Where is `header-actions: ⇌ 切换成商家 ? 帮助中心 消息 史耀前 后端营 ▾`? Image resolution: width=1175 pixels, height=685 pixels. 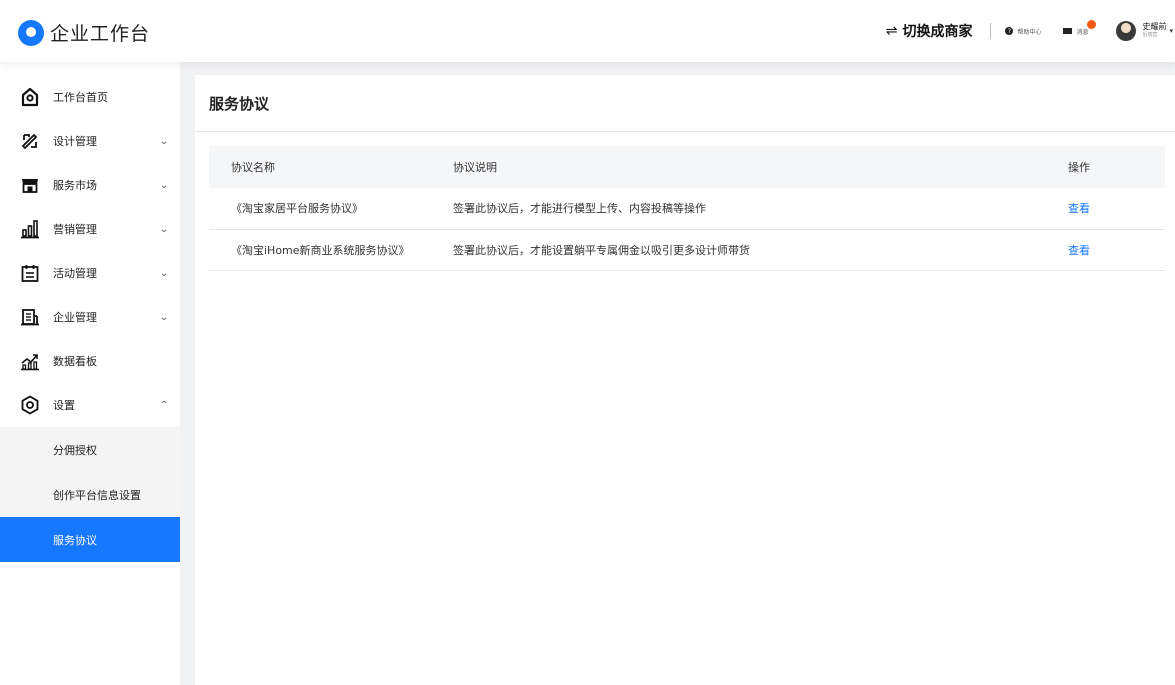 header-actions: ⇌ 切换成商家 ? 帮助中心 消息 史耀前 后端营 ▾ is located at coordinates (1030, 31).